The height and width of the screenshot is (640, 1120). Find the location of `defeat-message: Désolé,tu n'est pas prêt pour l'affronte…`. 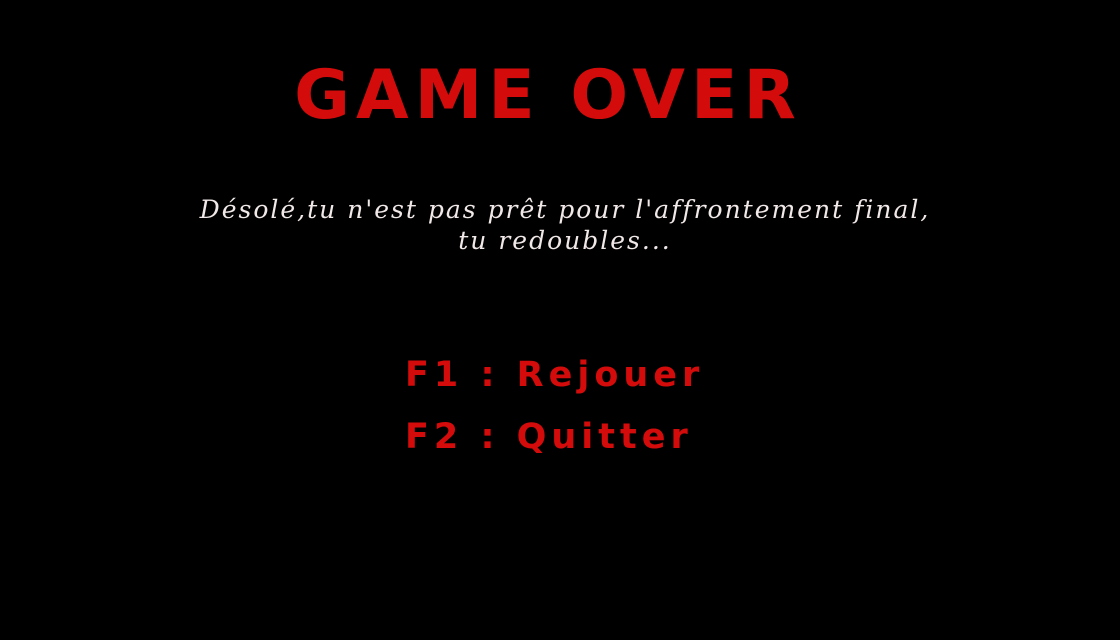

defeat-message: Désolé,tu n'est pas prêt pour l'affronte… is located at coordinates (560, 225).